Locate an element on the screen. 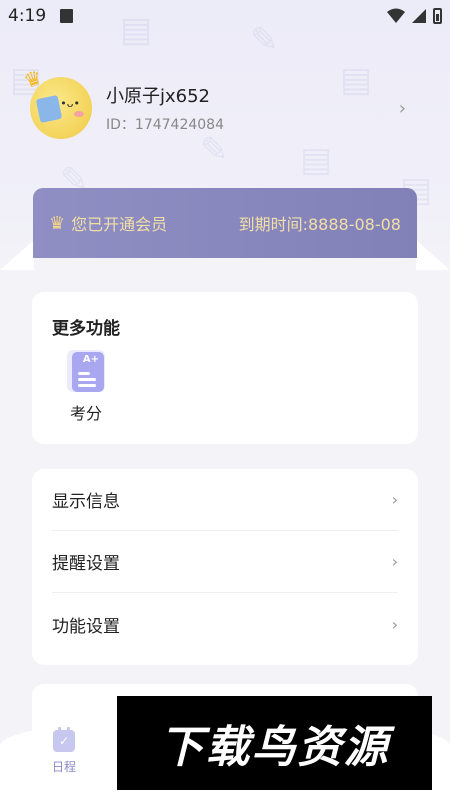 The image size is (450, 800). profile-info: 小原子jx652 ID：1747424084 is located at coordinates (252, 108).